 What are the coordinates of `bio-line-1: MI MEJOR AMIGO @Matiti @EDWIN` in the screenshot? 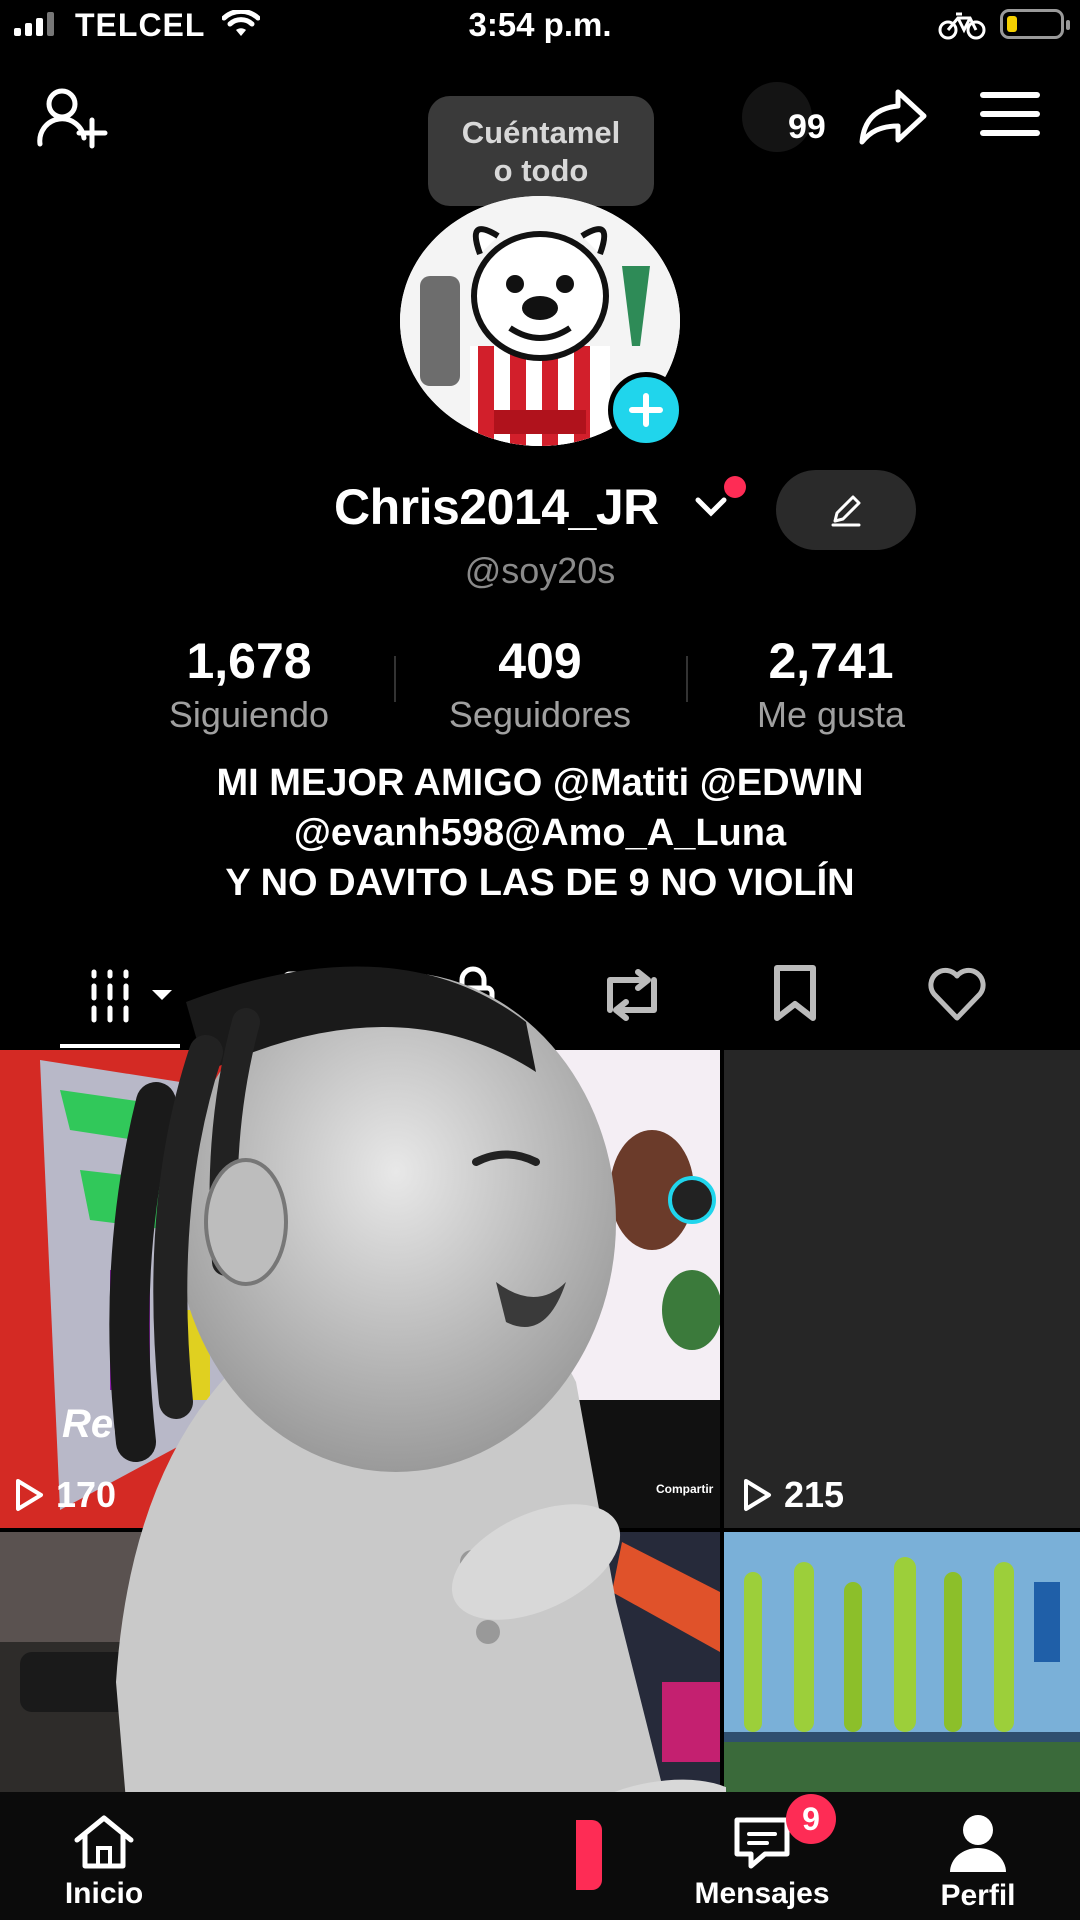 It's located at (540, 783).